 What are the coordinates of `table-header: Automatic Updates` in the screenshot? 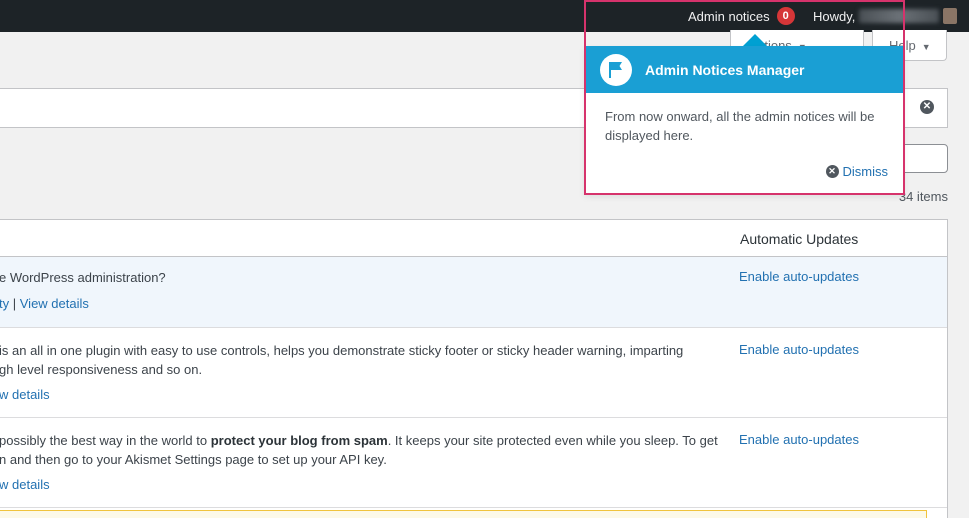 It's located at (473, 238).